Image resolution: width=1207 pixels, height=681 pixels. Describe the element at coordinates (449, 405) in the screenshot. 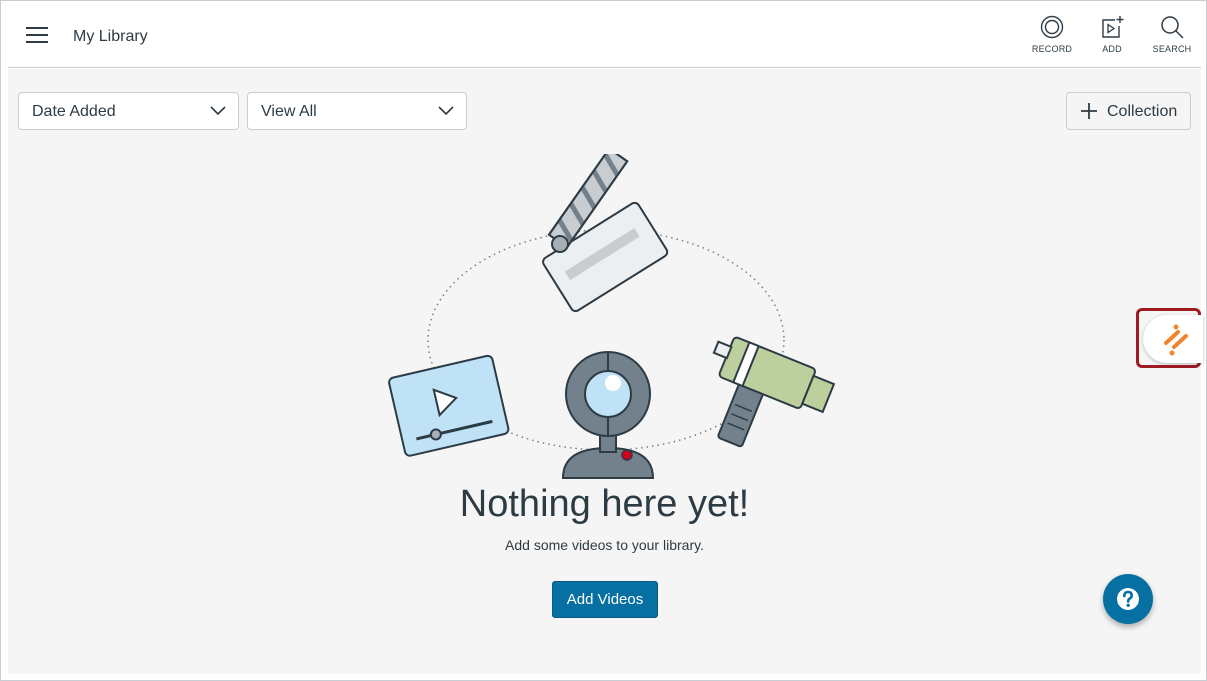

I see `video-player-icon` at that location.